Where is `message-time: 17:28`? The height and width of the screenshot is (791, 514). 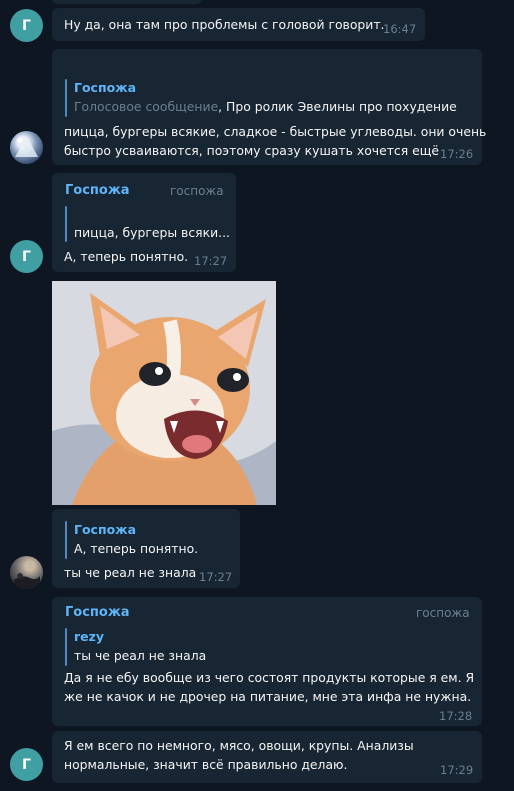
message-time: 17:28 is located at coordinates (456, 716).